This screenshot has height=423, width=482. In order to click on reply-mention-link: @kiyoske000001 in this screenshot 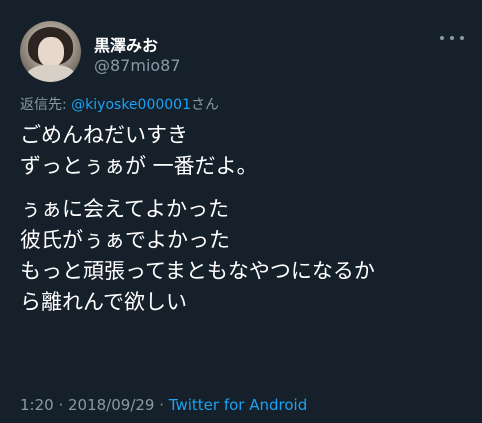, I will do `click(131, 105)`.